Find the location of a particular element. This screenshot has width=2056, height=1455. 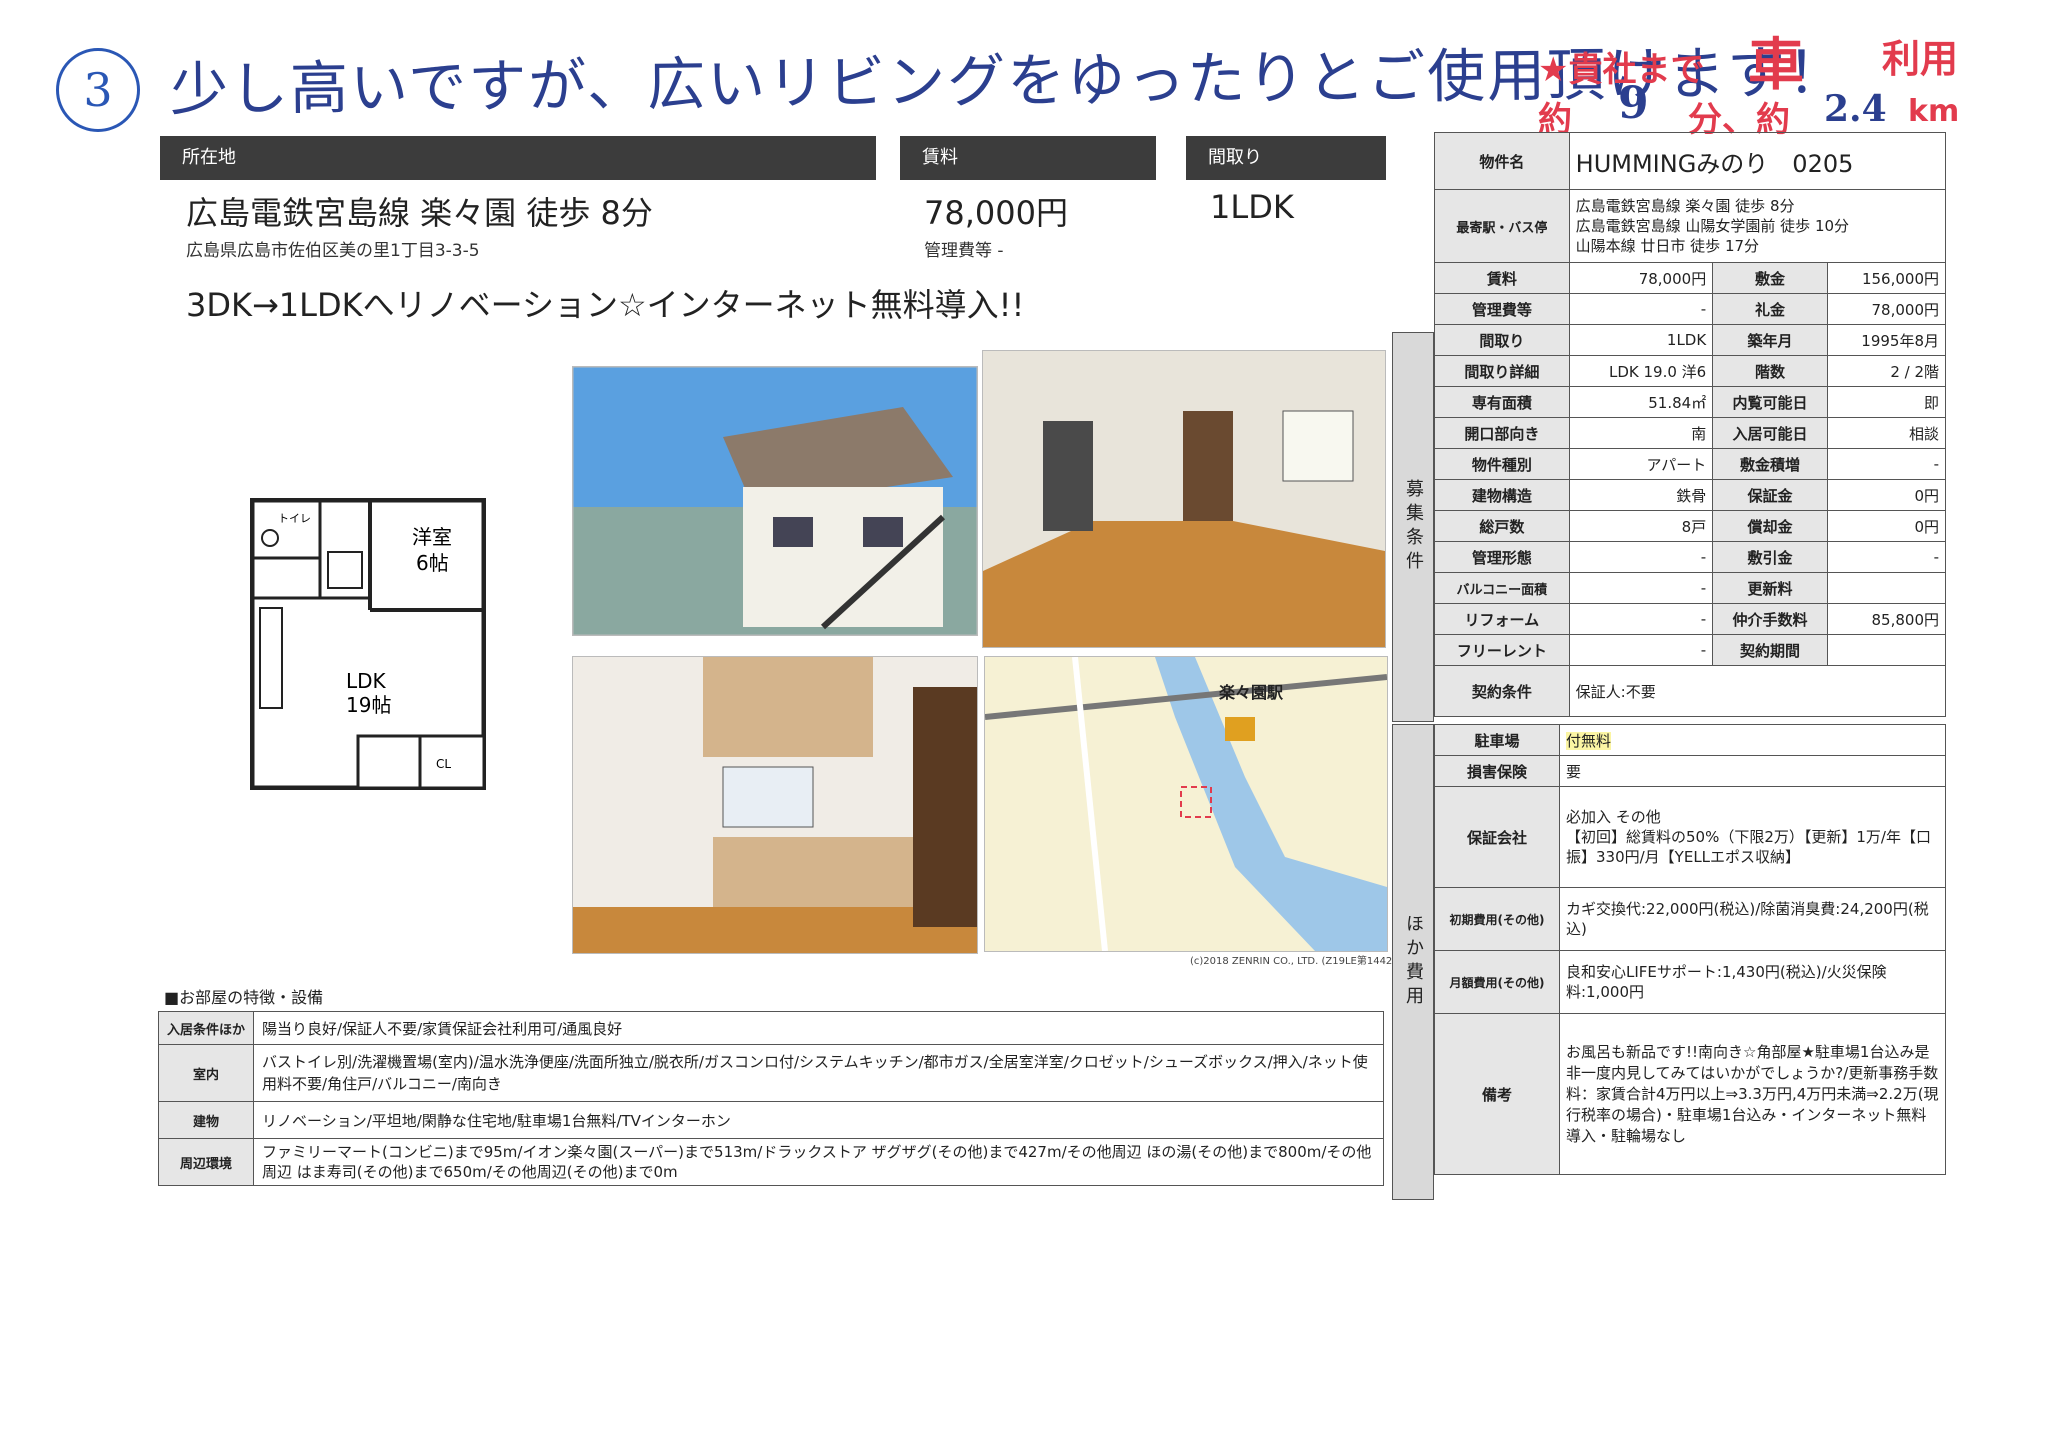

location-header: 所在地 is located at coordinates (518, 158).